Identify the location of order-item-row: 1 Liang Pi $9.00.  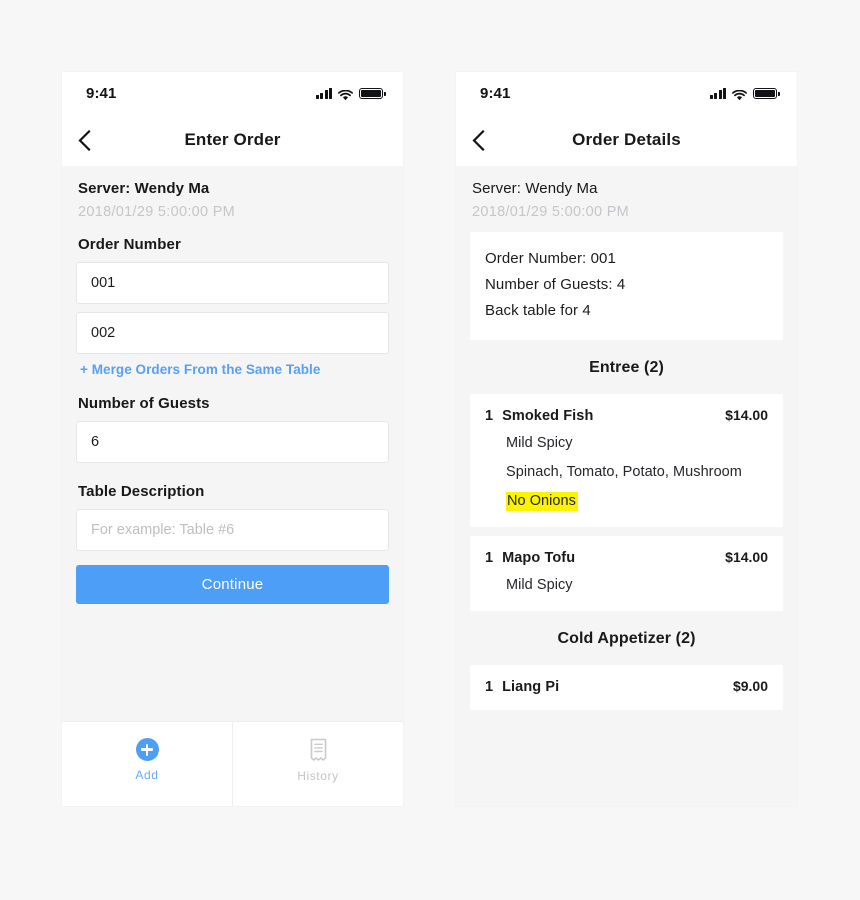
(626, 687).